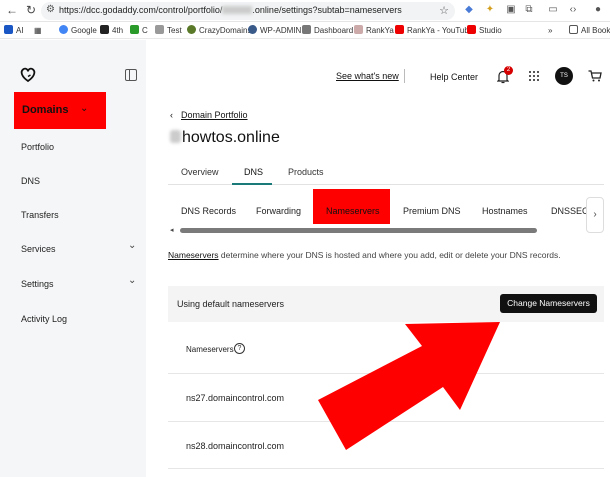 The image size is (610, 477). I want to click on subtab-hostnames: Hostnames, so click(505, 211).